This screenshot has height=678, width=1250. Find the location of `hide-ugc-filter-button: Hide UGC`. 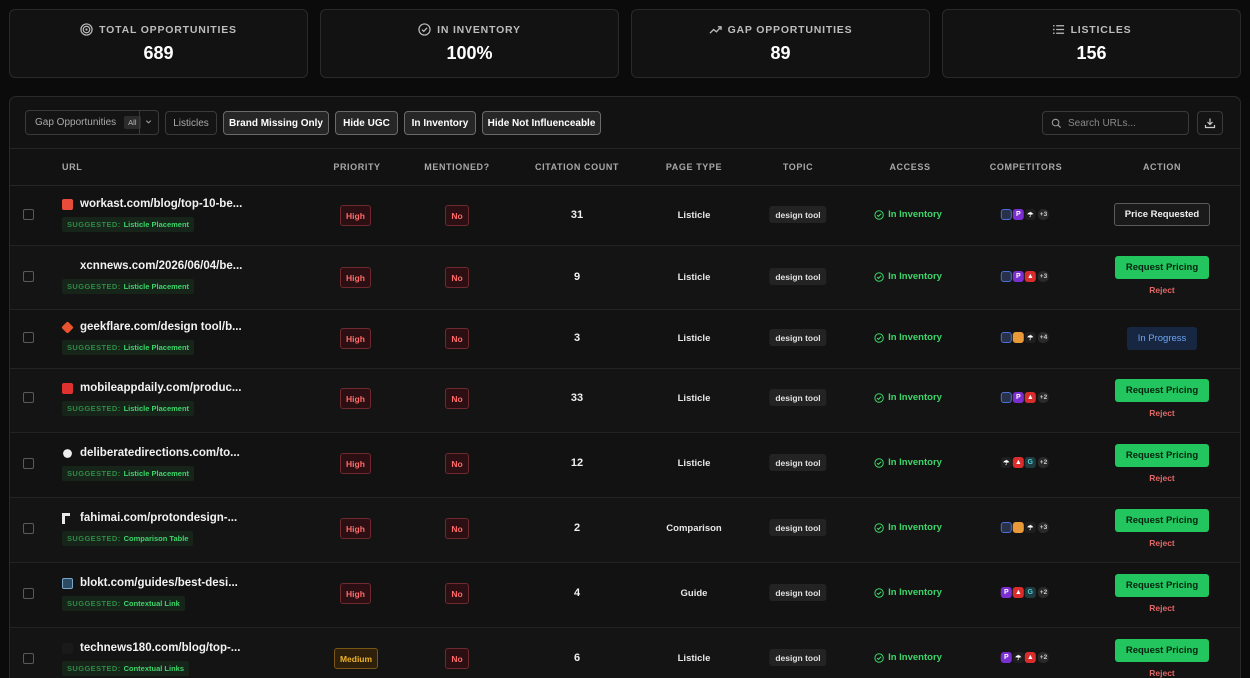

hide-ugc-filter-button: Hide UGC is located at coordinates (366, 123).